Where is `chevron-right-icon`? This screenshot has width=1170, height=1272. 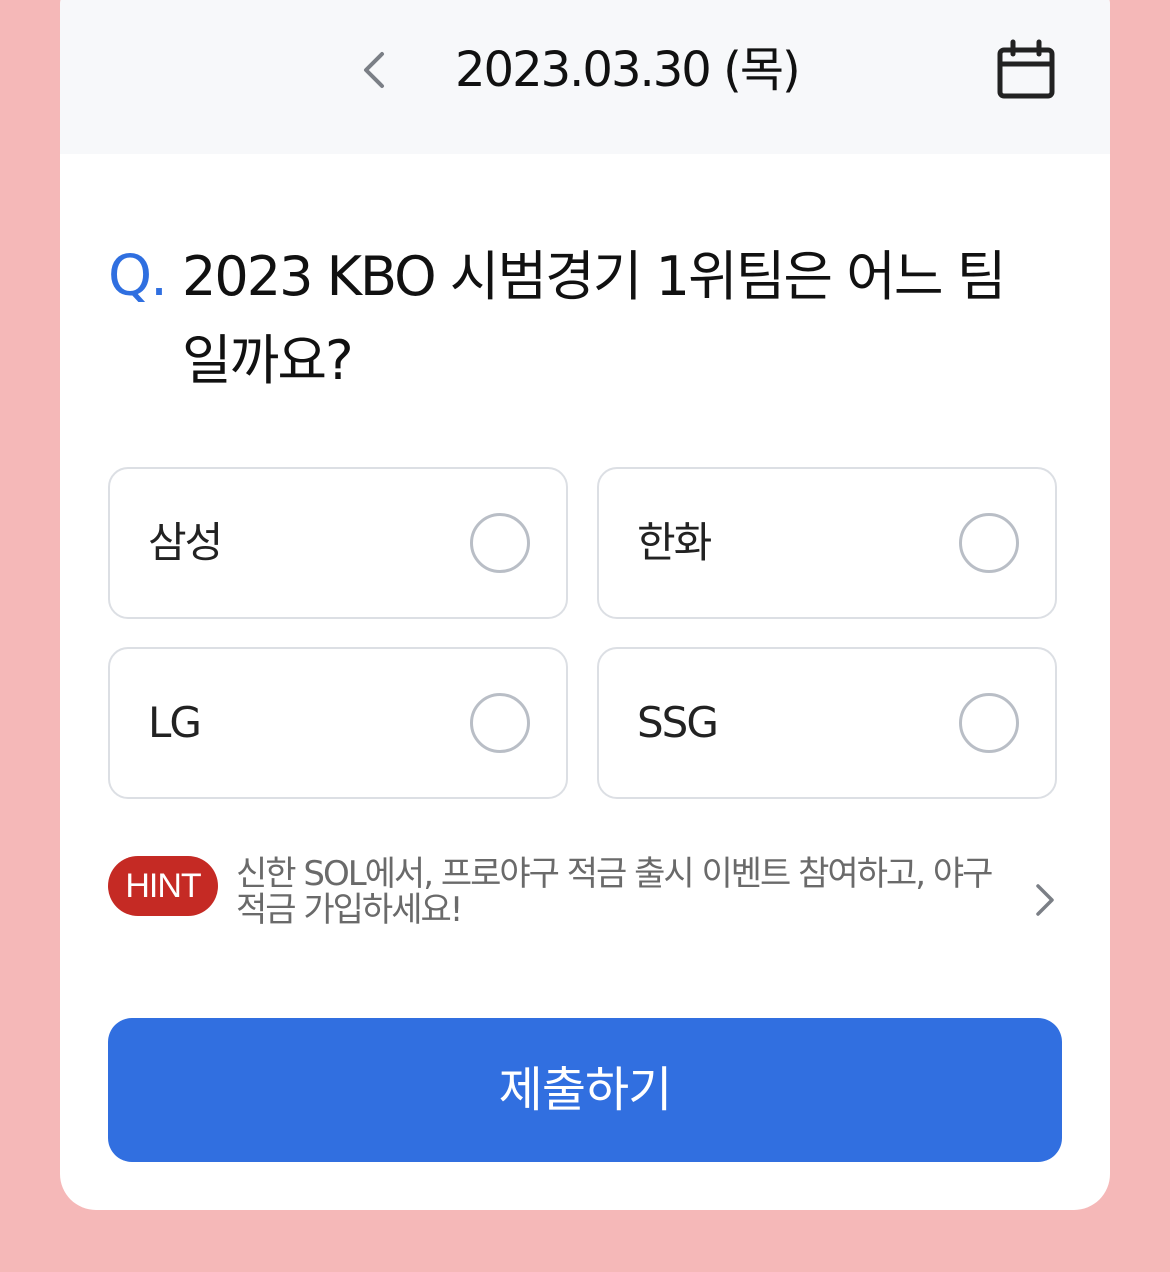 chevron-right-icon is located at coordinates (1045, 900).